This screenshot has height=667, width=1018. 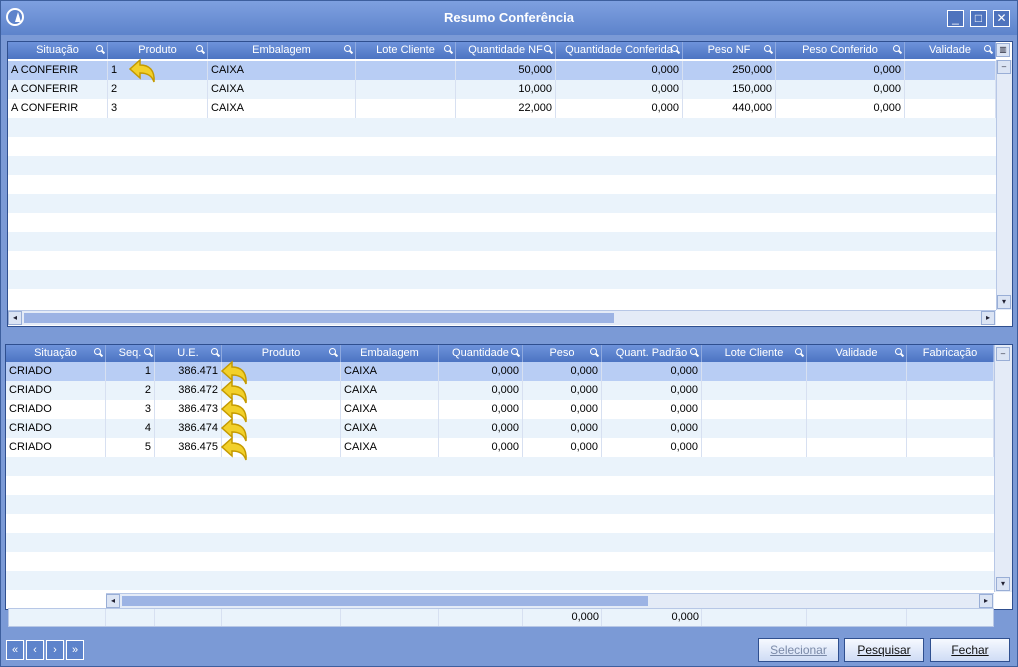 I want to click on col-quantidade-nf: Quantidade NF, so click(x=506, y=50).